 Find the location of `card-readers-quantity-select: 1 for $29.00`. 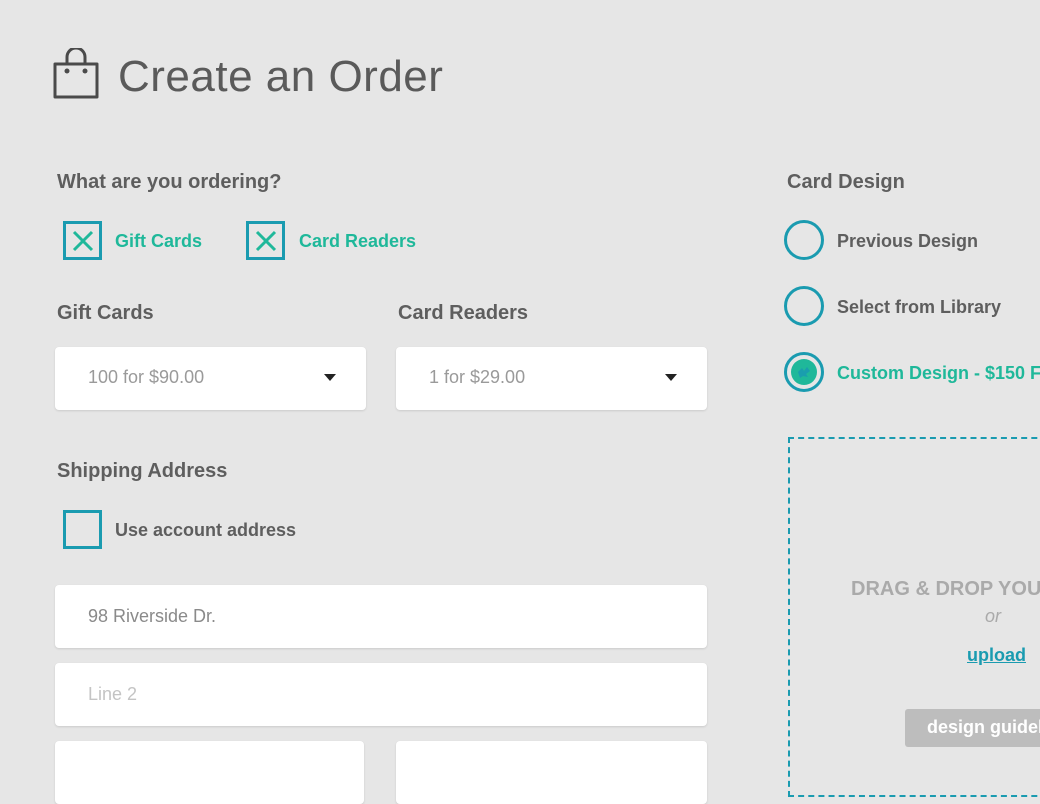

card-readers-quantity-select: 1 for $29.00 is located at coordinates (551, 378).